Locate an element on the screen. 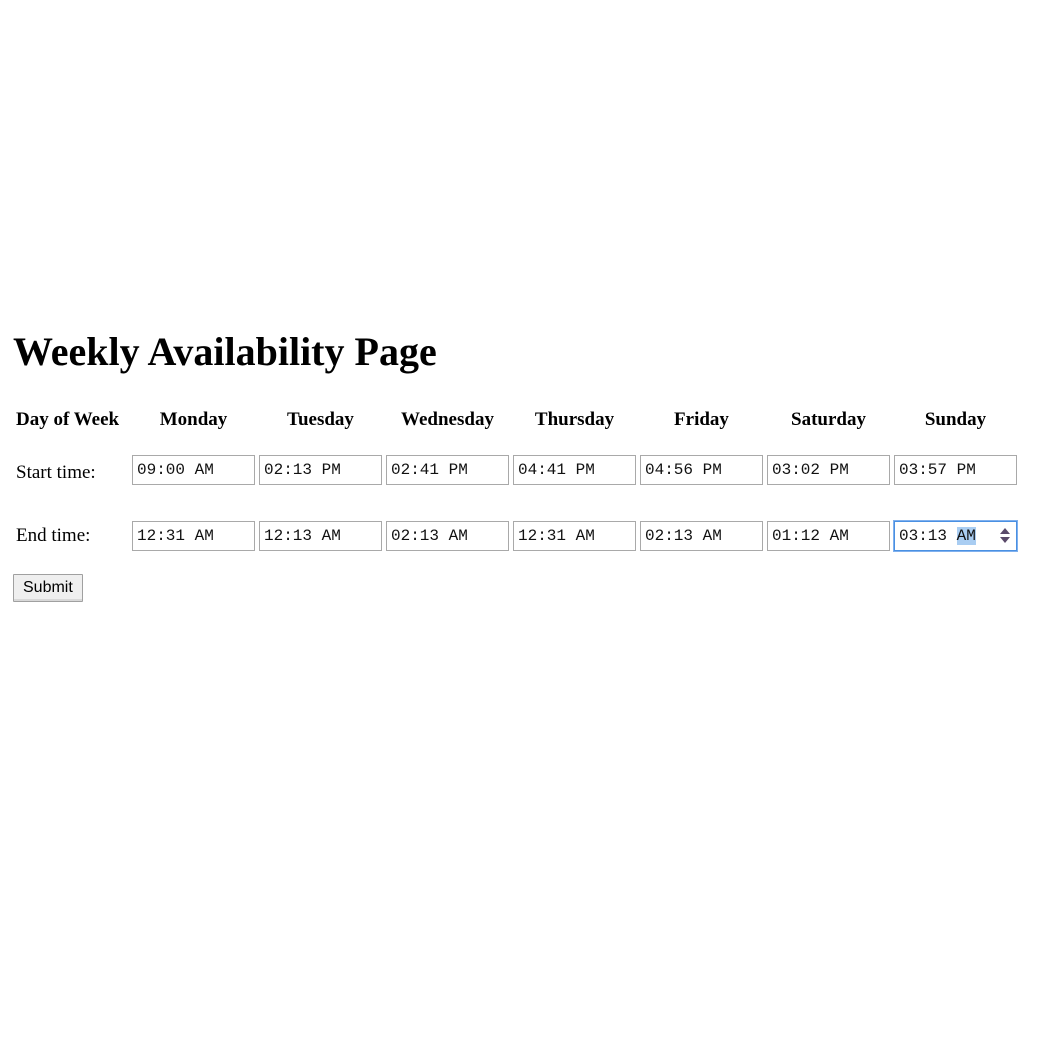 This screenshot has height=1038, width=1038. start-cell-monday: 09:00 AM is located at coordinates (193, 470).